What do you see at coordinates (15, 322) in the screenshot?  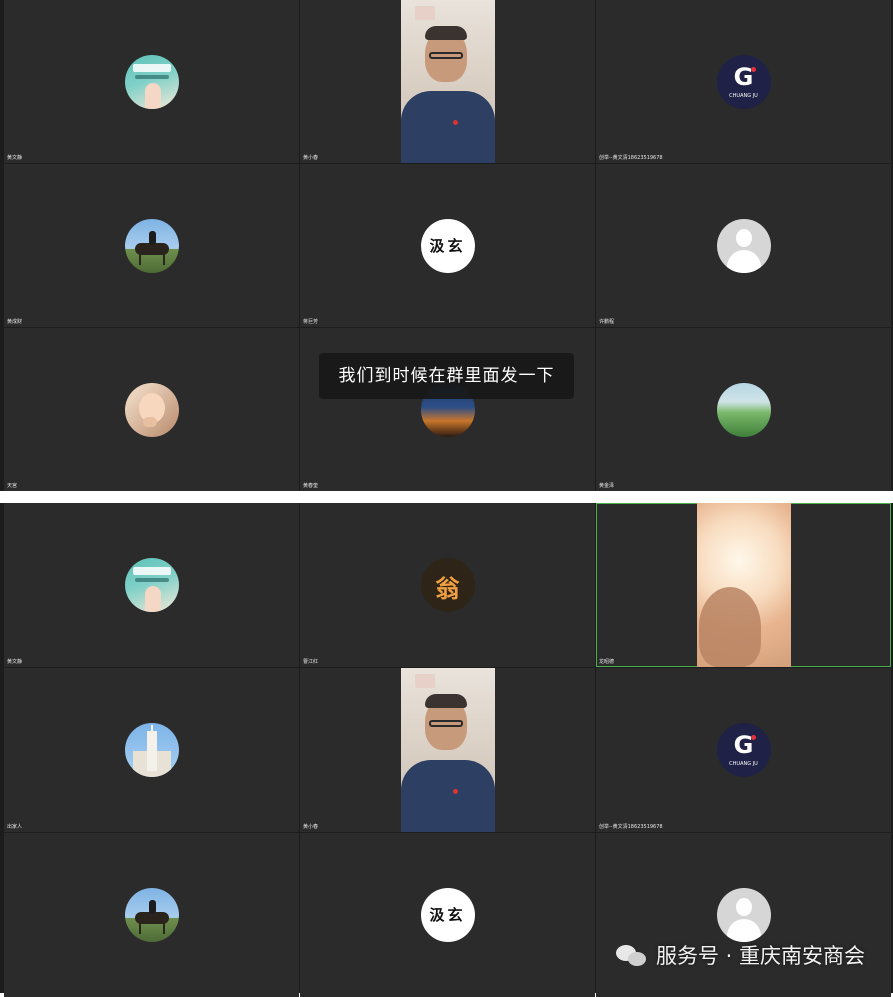 I see `participant-name: 黄成财` at bounding box center [15, 322].